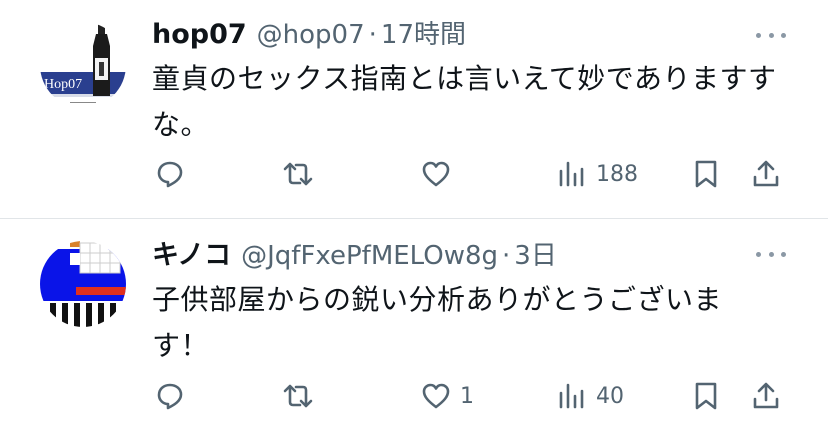 Image resolution: width=828 pixels, height=430 pixels. I want to click on avatar, so click(83, 284).